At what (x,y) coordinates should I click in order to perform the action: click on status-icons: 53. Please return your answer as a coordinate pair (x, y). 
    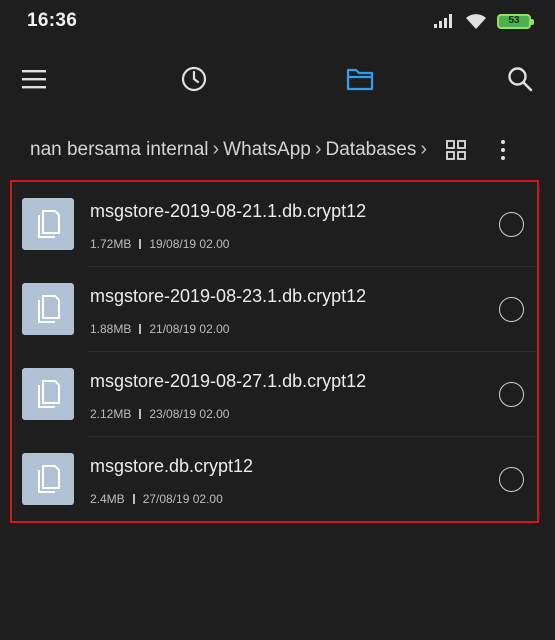
    Looking at the image, I should click on (483, 21).